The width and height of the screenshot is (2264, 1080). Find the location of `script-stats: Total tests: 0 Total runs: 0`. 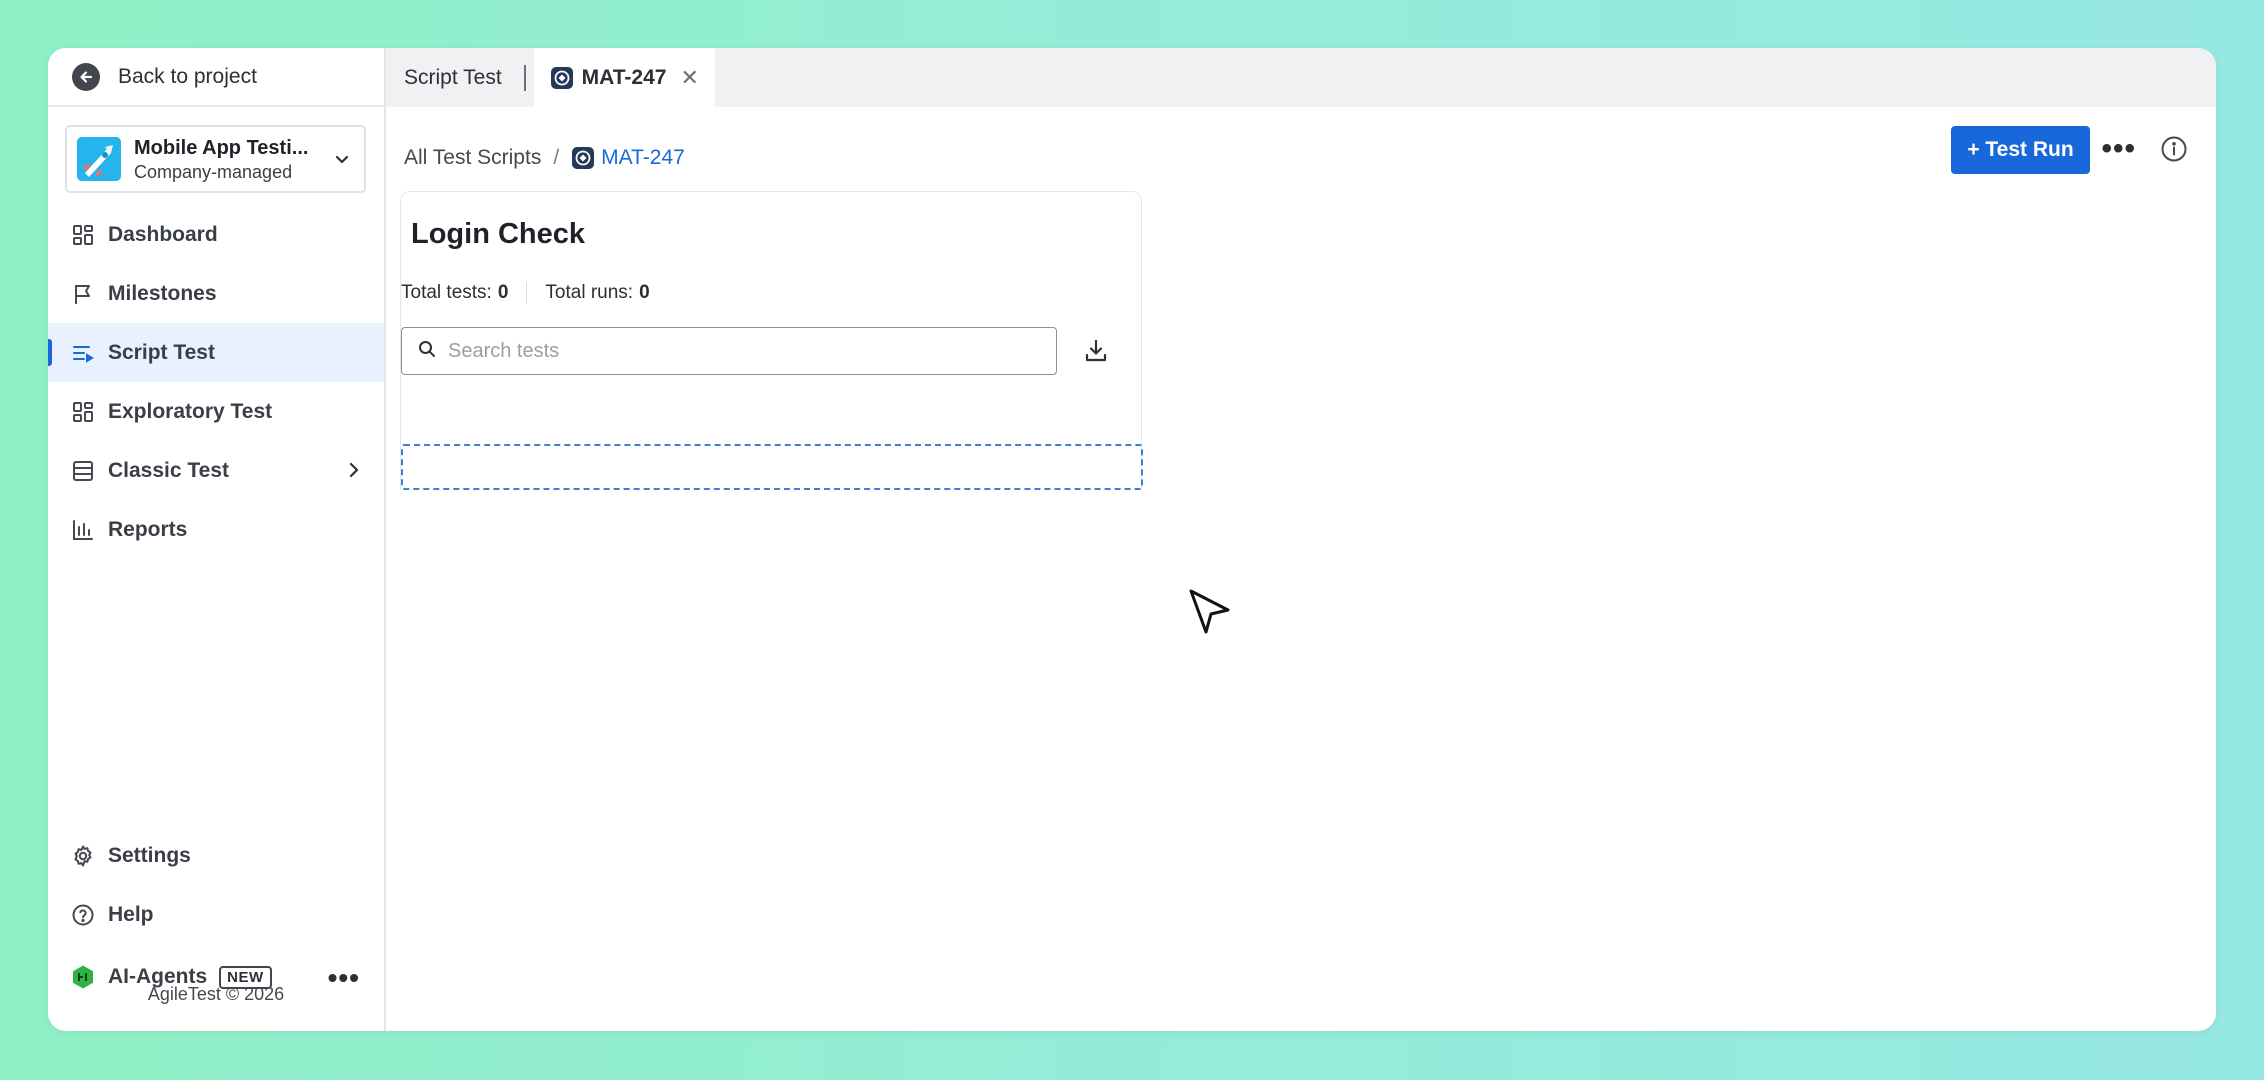

script-stats: Total tests: 0 Total runs: 0 is located at coordinates (525, 293).